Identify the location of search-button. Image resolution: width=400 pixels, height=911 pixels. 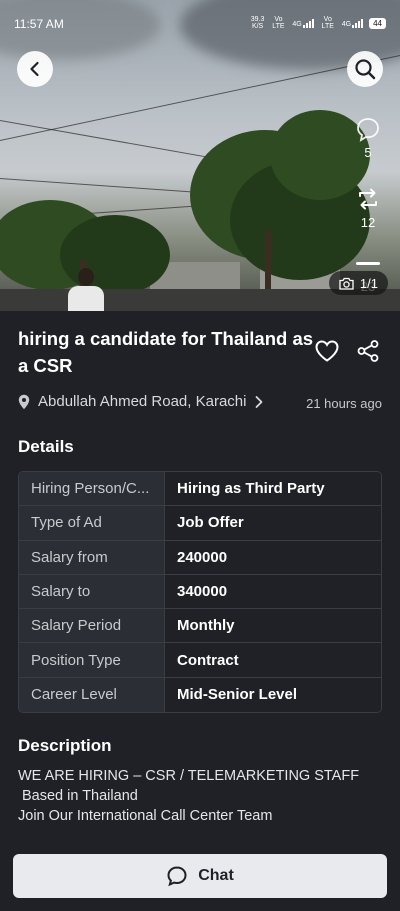
(365, 69).